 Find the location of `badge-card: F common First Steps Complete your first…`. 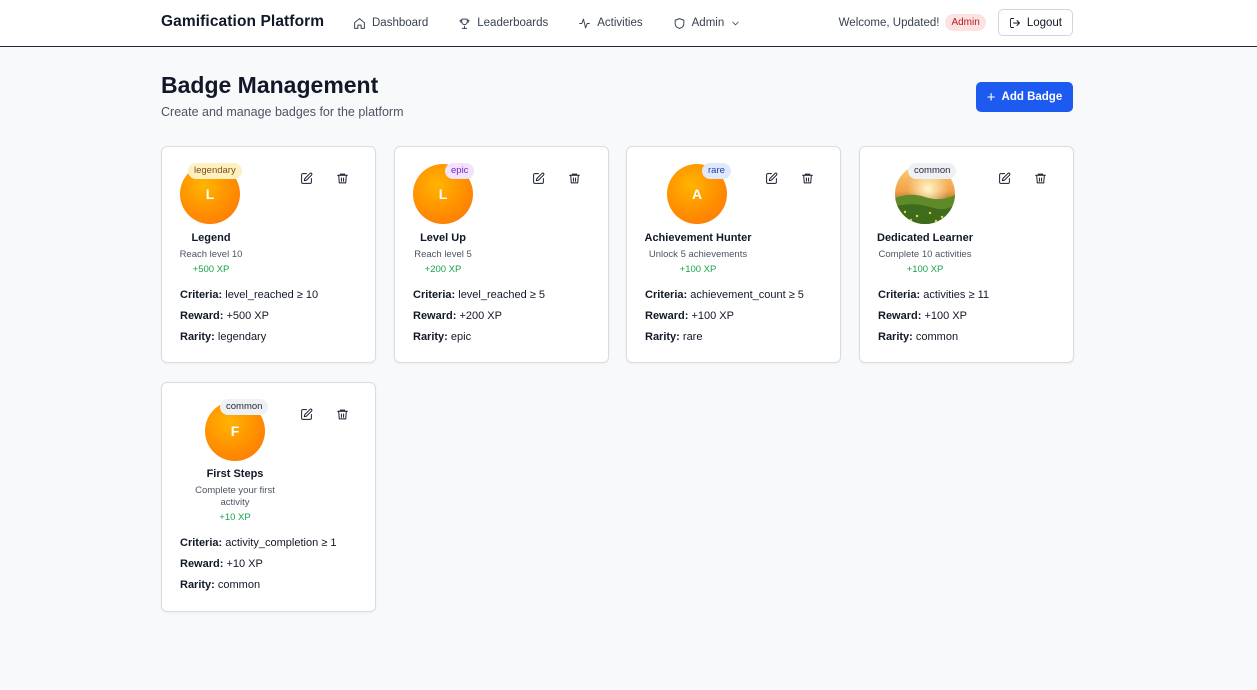

badge-card: F common First Steps Complete your first… is located at coordinates (268, 497).